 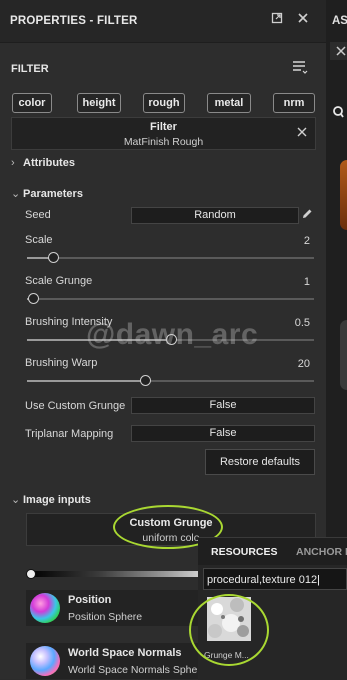 I want to click on filter-resource-slot: Filter MatFinish Rough, so click(x=163, y=133).